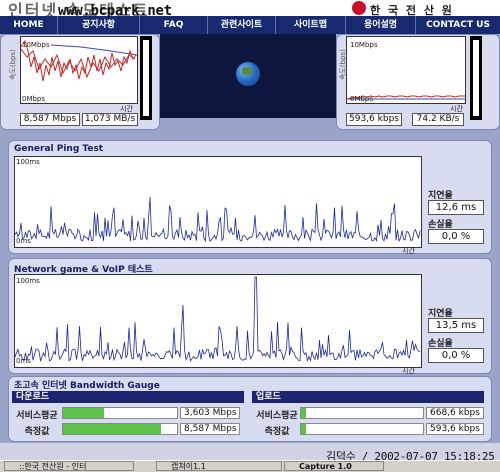  What do you see at coordinates (36, 45) in the screenshot?
I see `download-y-top: 10Mbps` at bounding box center [36, 45].